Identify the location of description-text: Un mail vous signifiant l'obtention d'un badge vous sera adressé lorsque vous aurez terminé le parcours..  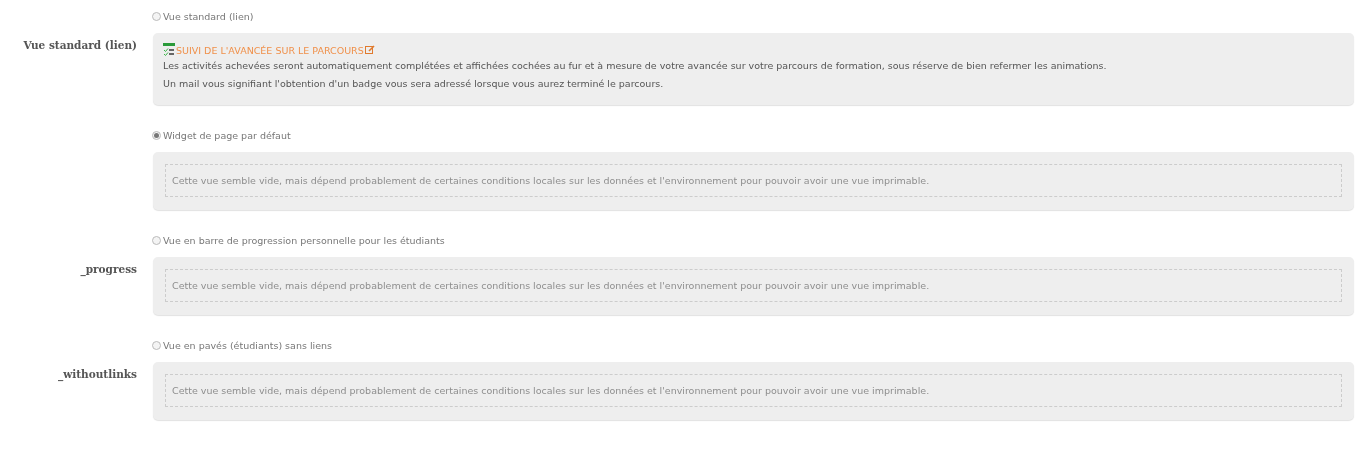
(414, 84).